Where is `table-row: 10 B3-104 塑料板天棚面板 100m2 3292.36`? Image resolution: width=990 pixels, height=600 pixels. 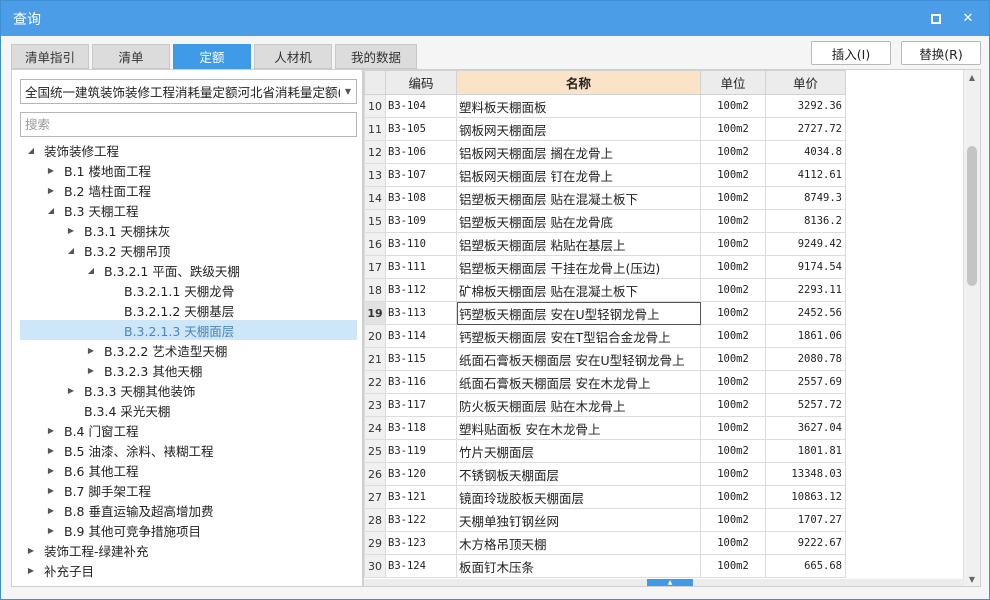
table-row: 10 B3-104 塑料板天棚面板 100m2 3292.36 is located at coordinates (605, 106).